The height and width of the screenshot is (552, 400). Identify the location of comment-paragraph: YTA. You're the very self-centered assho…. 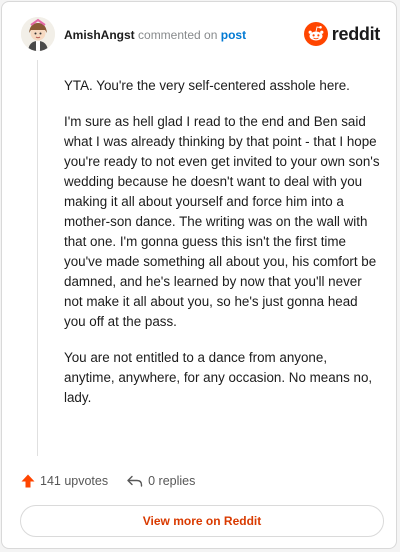
(207, 85).